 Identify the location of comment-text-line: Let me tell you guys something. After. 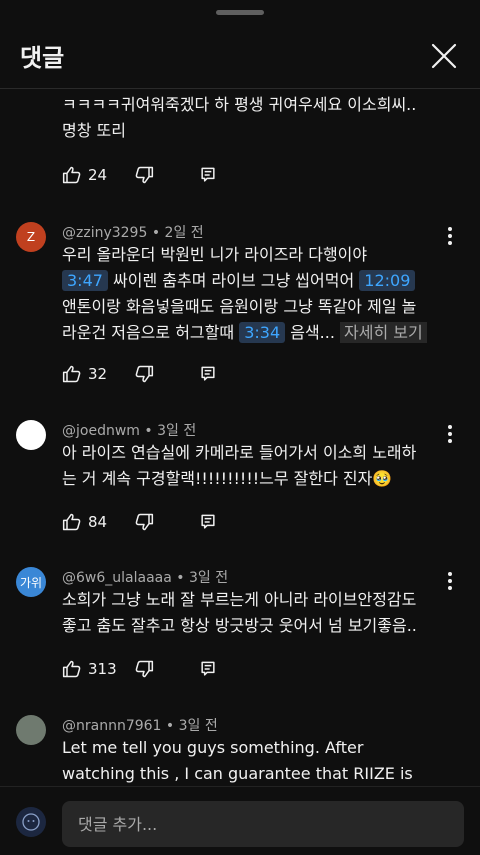
(213, 747).